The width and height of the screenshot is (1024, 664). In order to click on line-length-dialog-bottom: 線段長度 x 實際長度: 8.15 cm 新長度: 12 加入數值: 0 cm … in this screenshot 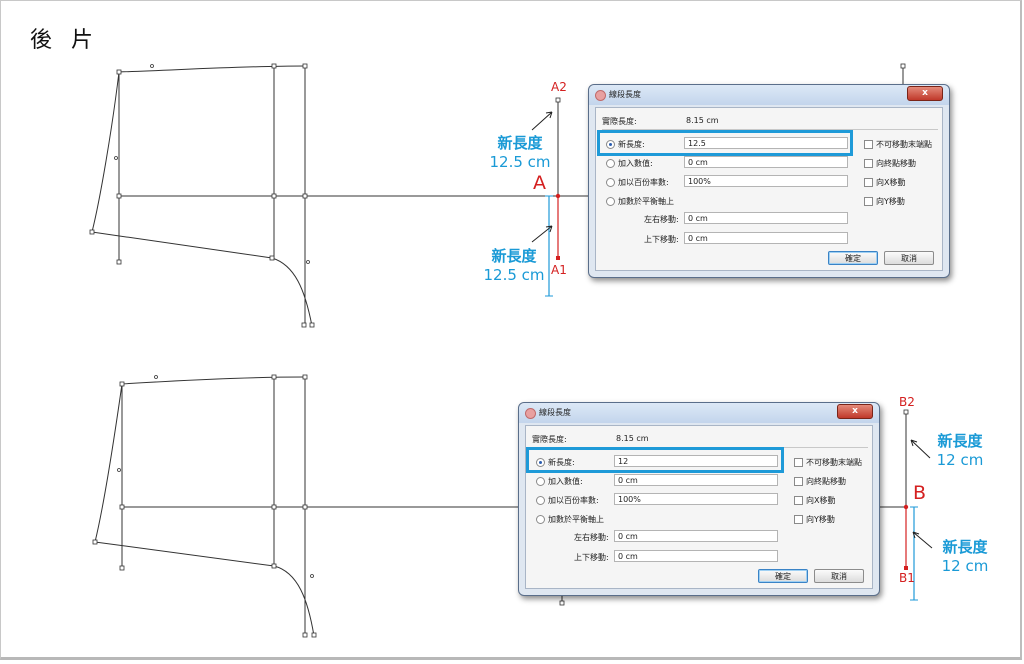, I will do `click(699, 499)`.